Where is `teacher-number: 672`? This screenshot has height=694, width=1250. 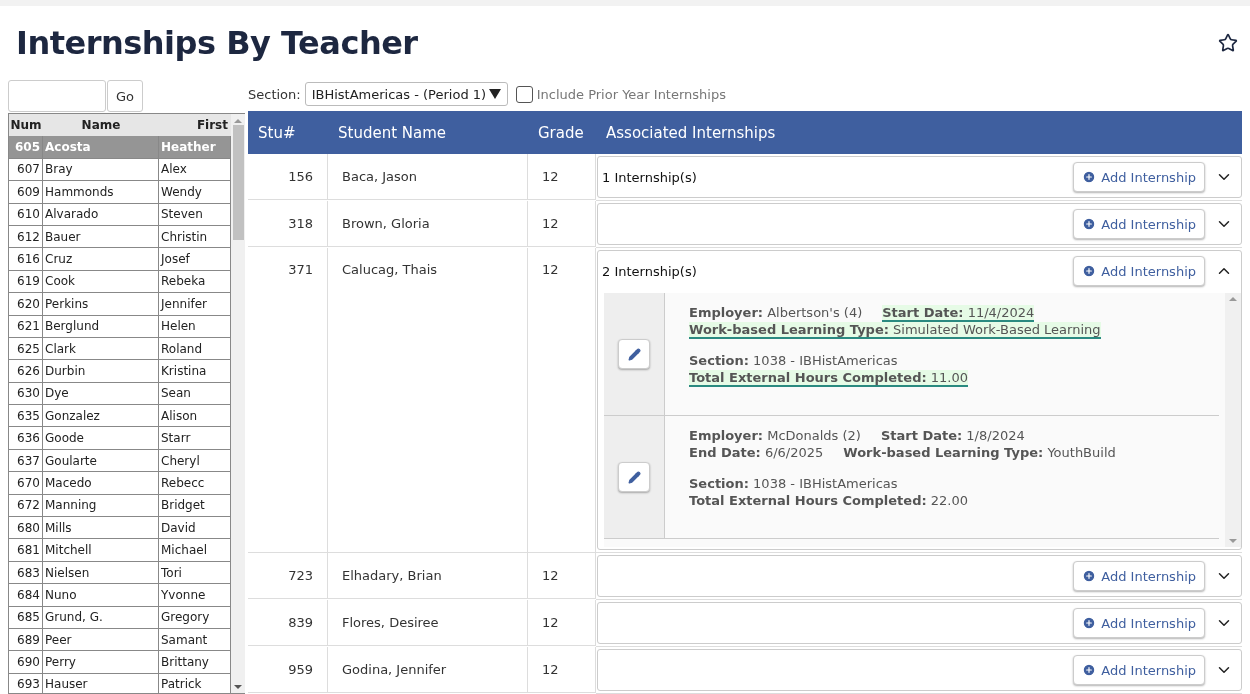 teacher-number: 672 is located at coordinates (26, 505).